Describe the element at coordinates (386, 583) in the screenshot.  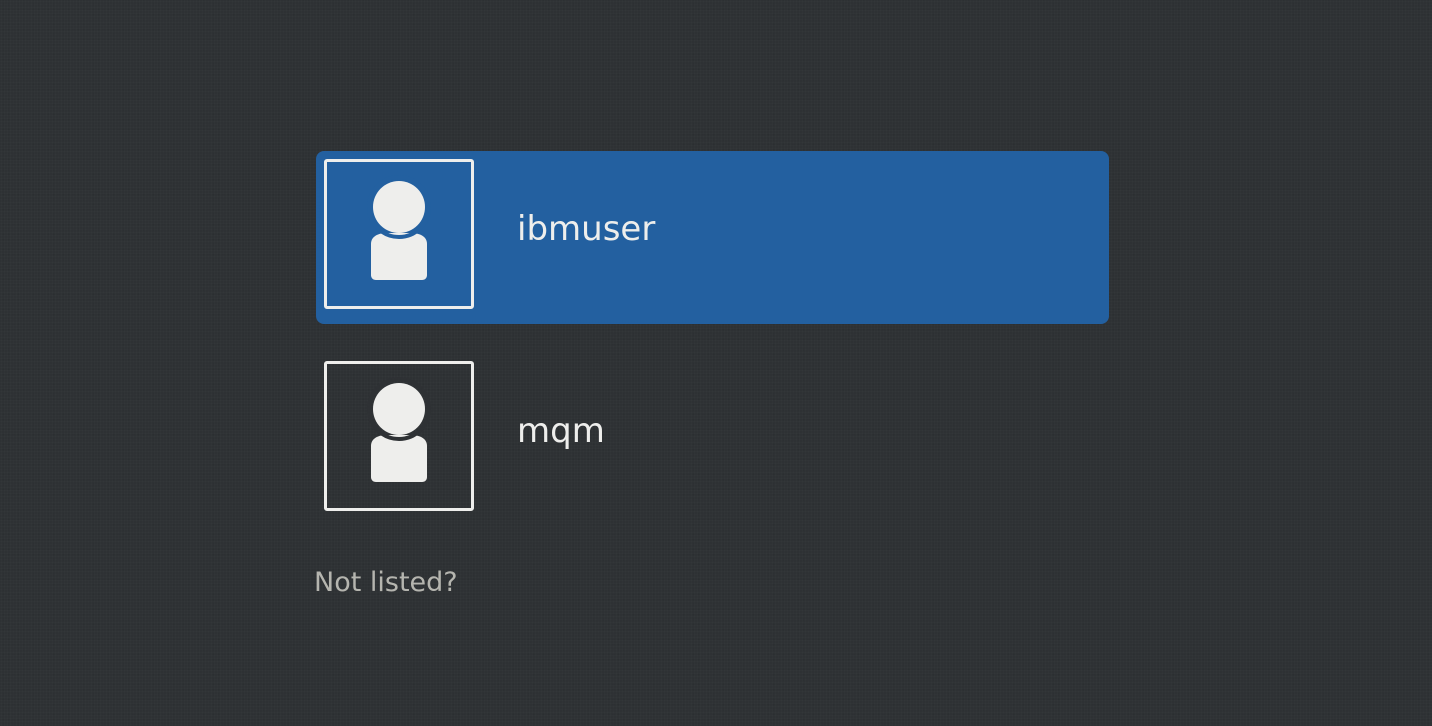
I see `not-listed-link: Not listed?` at that location.